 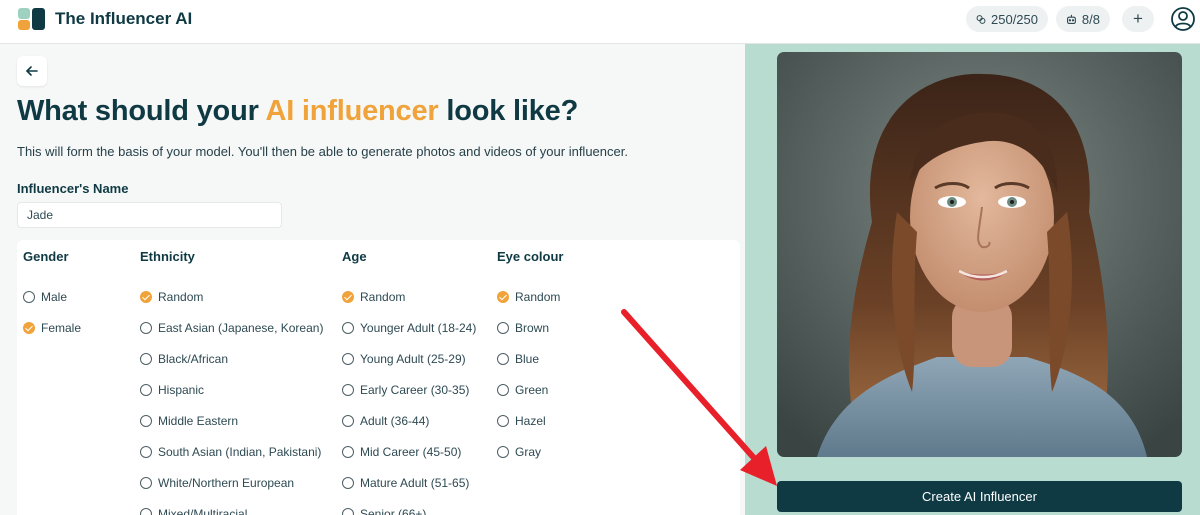 I want to click on eye-colour-option: Blue, so click(x=518, y=359).